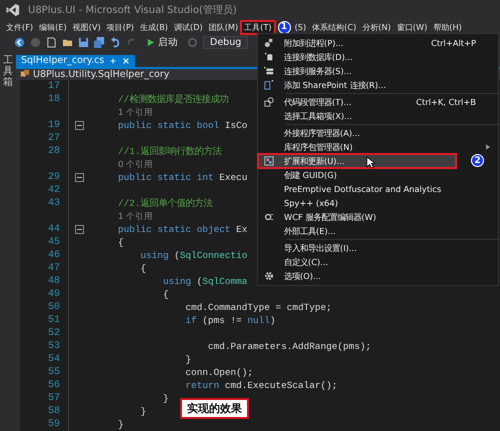  What do you see at coordinates (225, 42) in the screenshot?
I see `configuration-dropdown: Debug` at bounding box center [225, 42].